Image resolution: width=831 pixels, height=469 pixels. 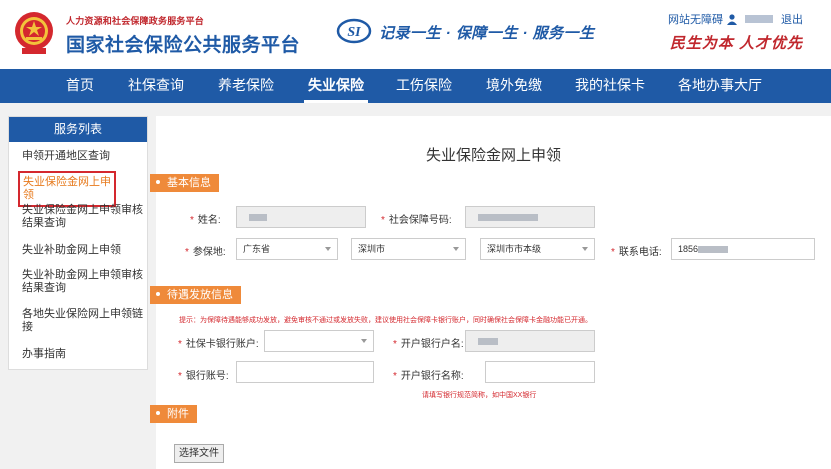 I want to click on section-payment-info: 待遇发放信息, so click(x=195, y=295).